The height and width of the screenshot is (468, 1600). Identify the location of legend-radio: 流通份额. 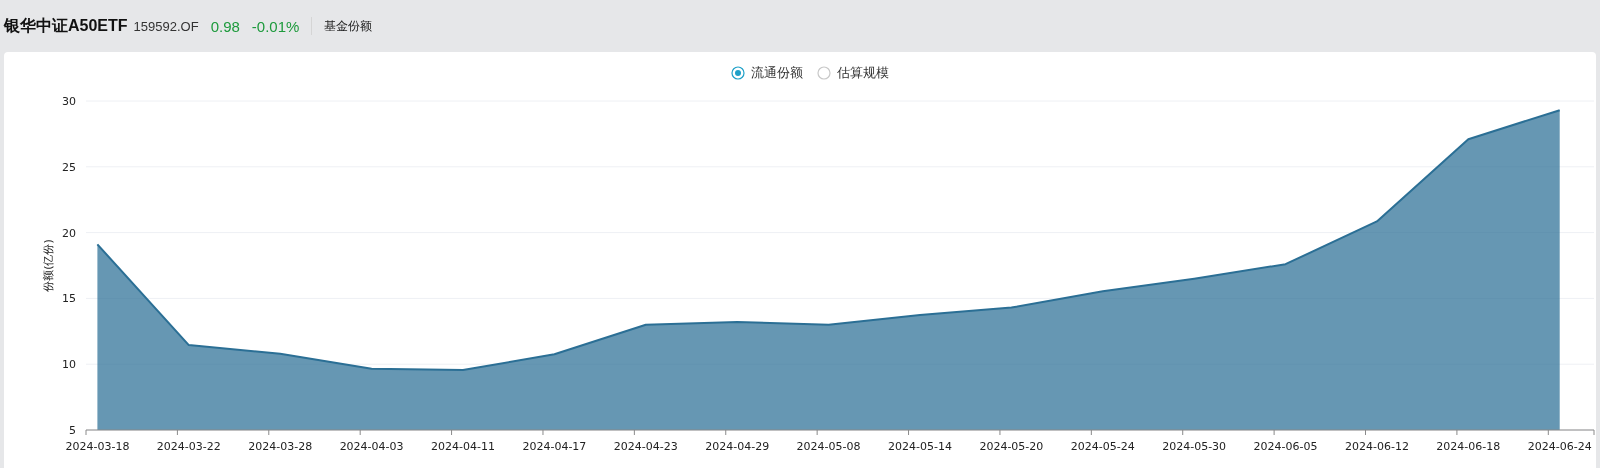
(767, 73).